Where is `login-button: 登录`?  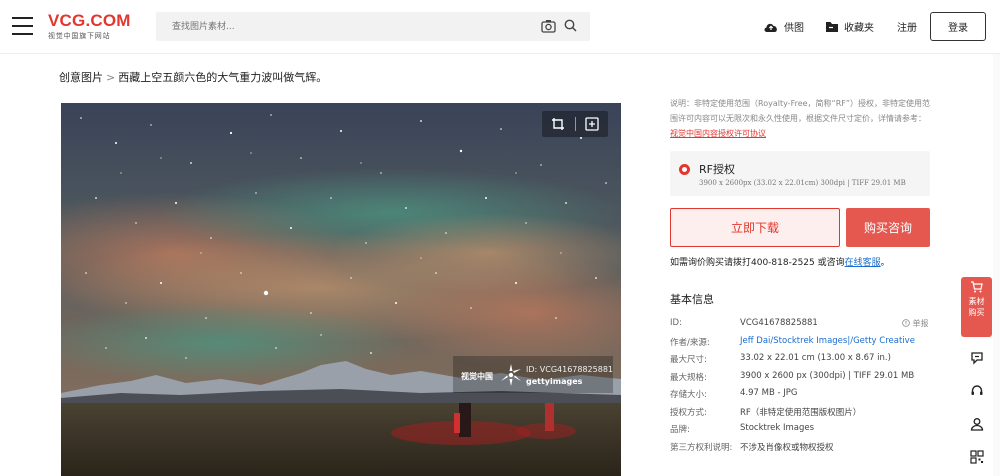 login-button: 登录 is located at coordinates (958, 26).